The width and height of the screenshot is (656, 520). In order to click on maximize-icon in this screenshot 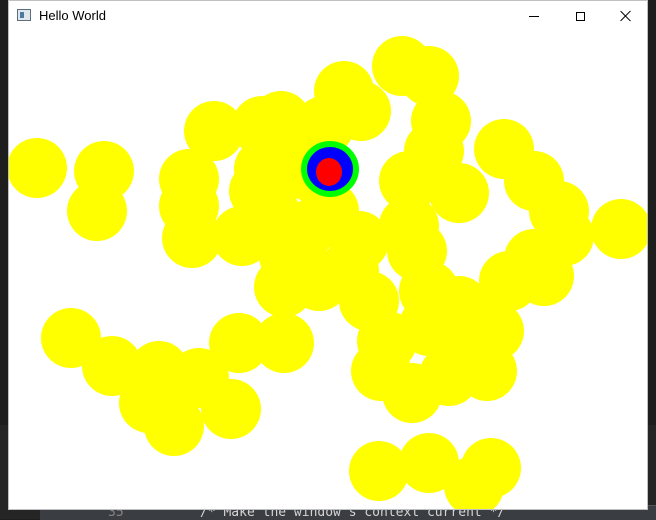, I will do `click(580, 16)`.